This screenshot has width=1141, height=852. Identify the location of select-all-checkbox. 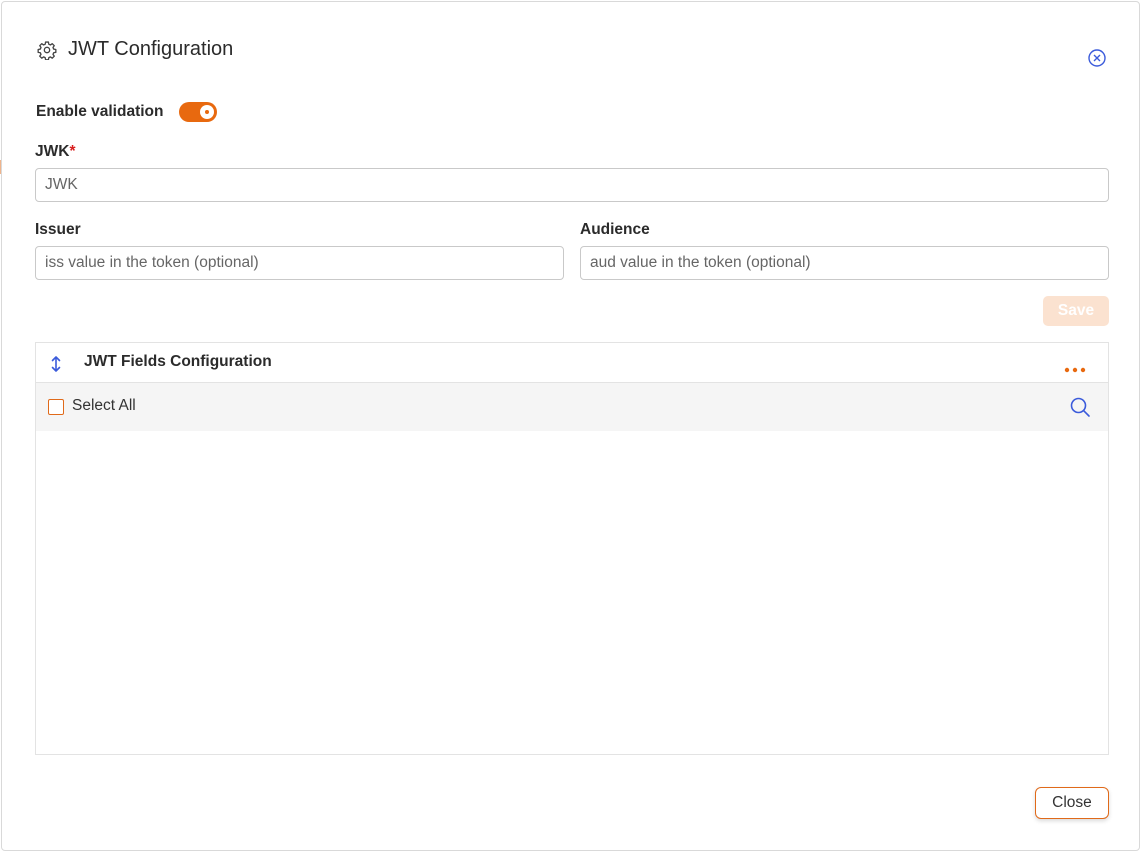
(56, 407).